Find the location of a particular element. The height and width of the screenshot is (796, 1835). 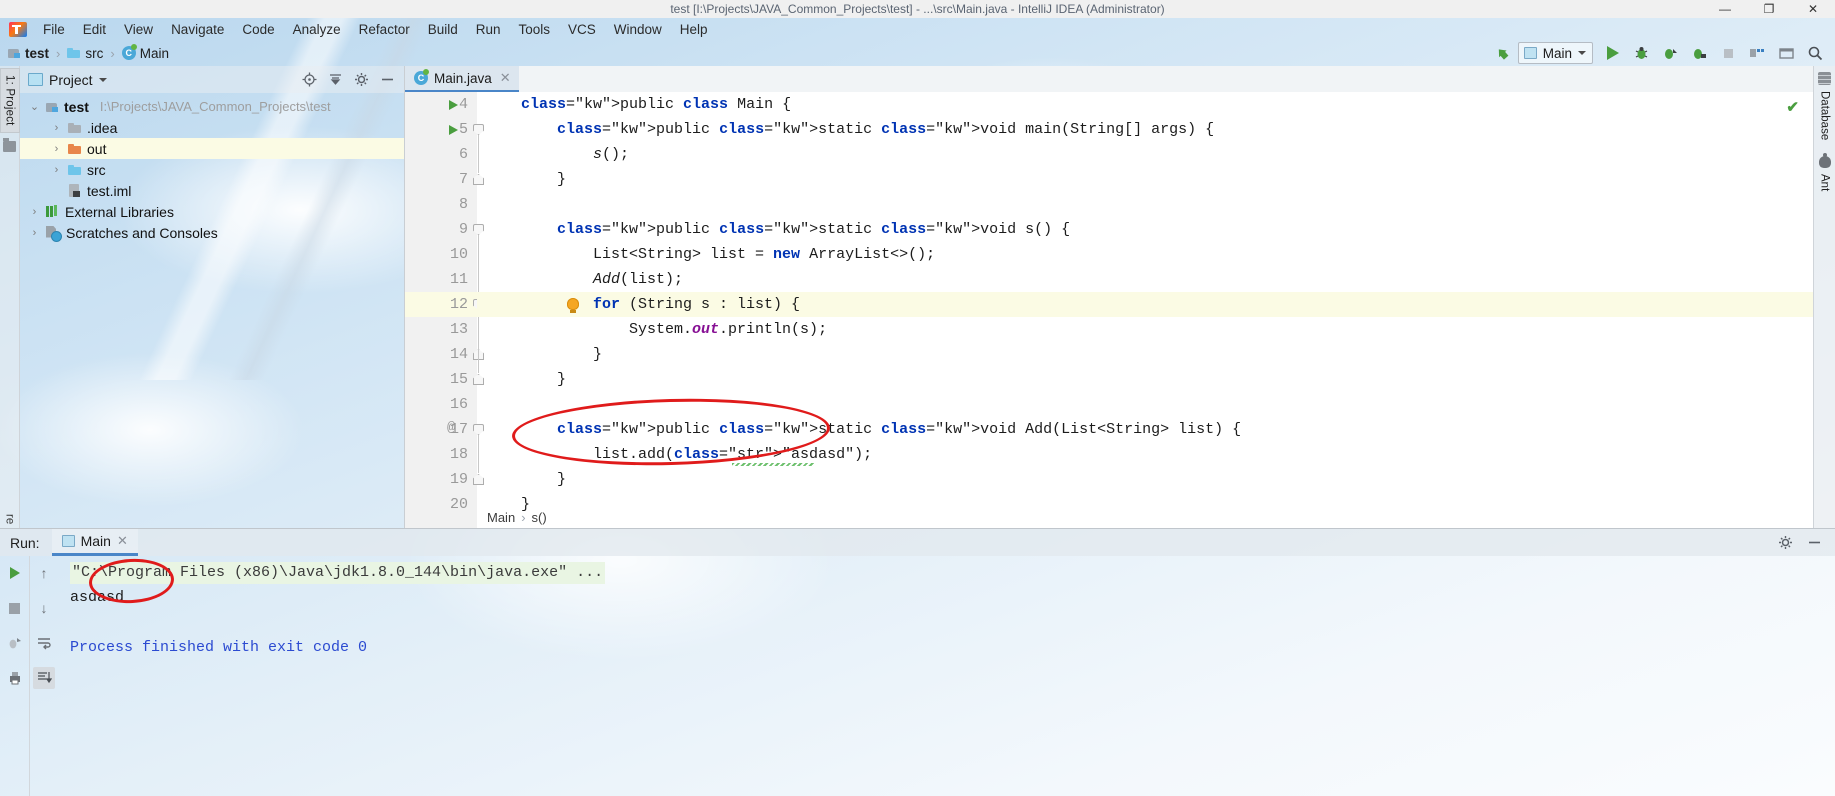

run-tab-label: Main is located at coordinates (95, 541).